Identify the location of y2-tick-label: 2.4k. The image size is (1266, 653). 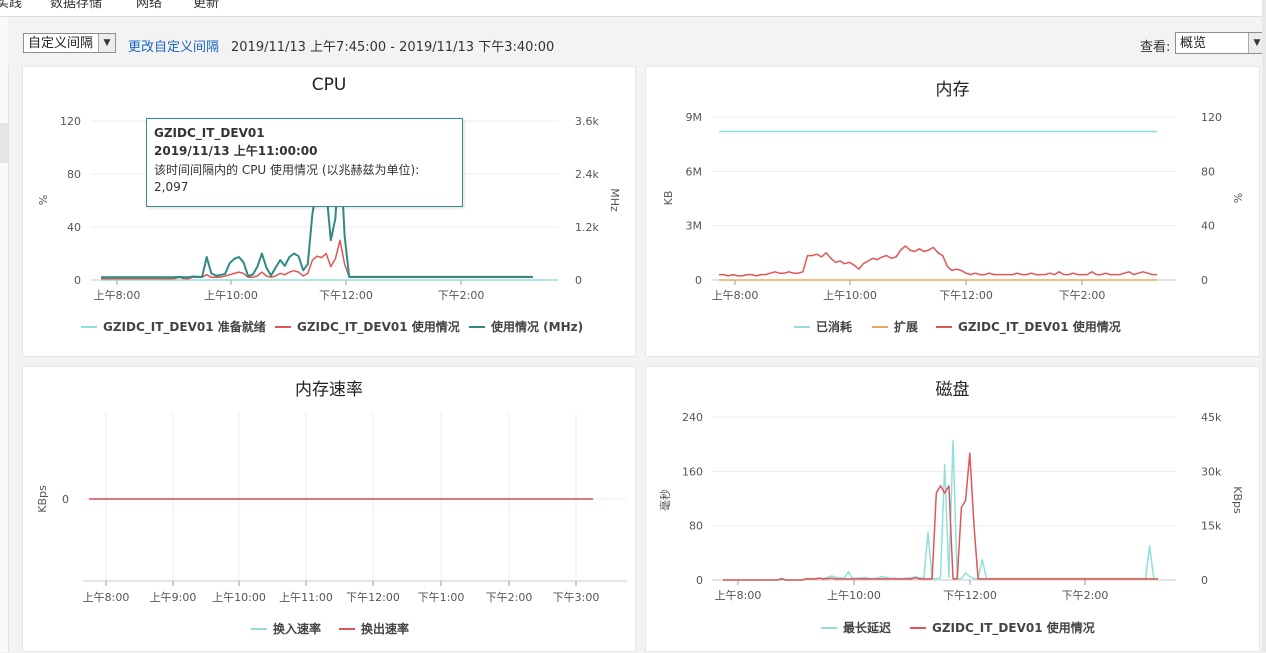
(587, 174).